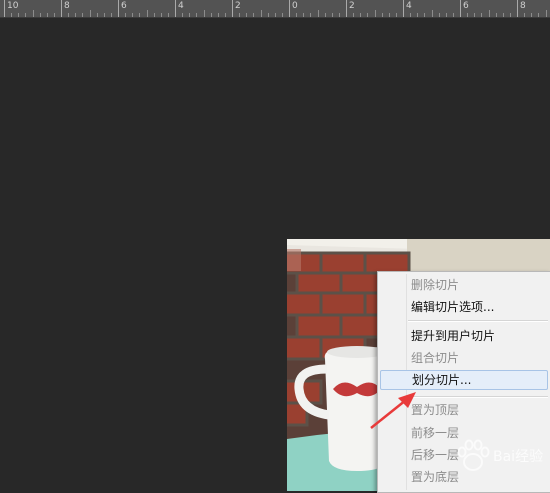  I want to click on menu-item-promote-to-user-slice: 提升到用户切片, so click(464, 336).